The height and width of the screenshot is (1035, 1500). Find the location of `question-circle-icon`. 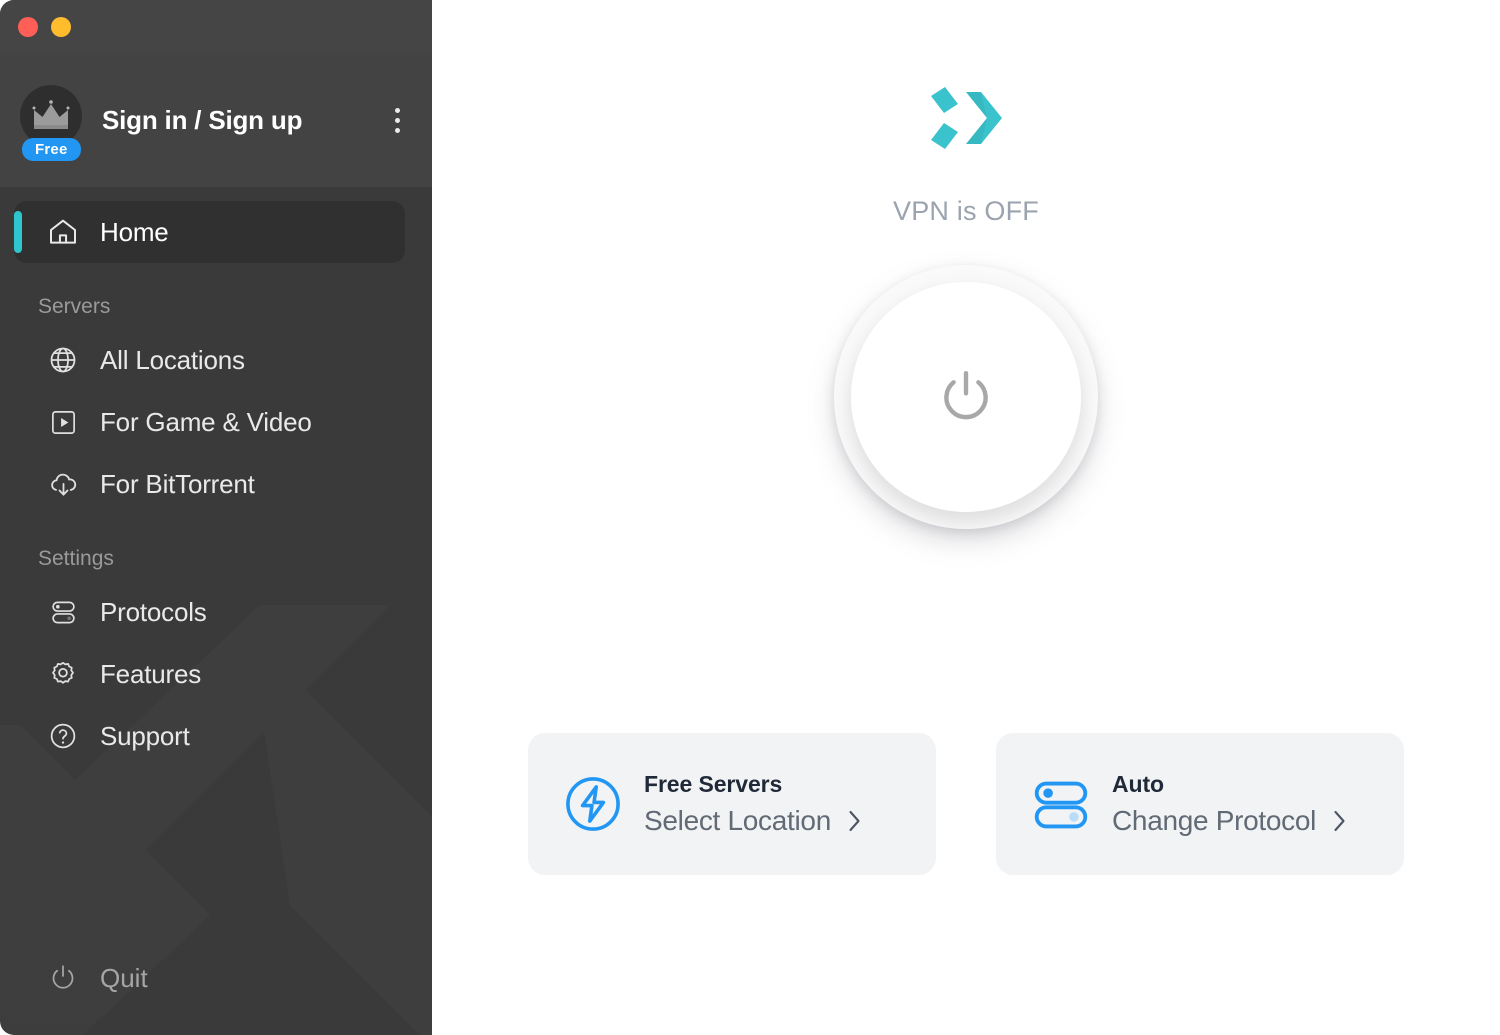

question-circle-icon is located at coordinates (63, 736).